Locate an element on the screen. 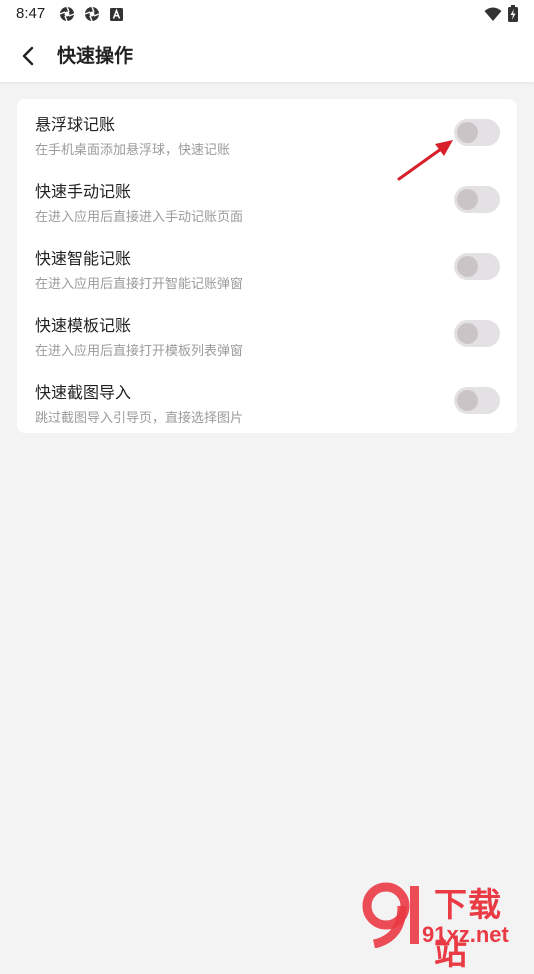 The image size is (534, 974). battery-charging-icon is located at coordinates (513, 13).